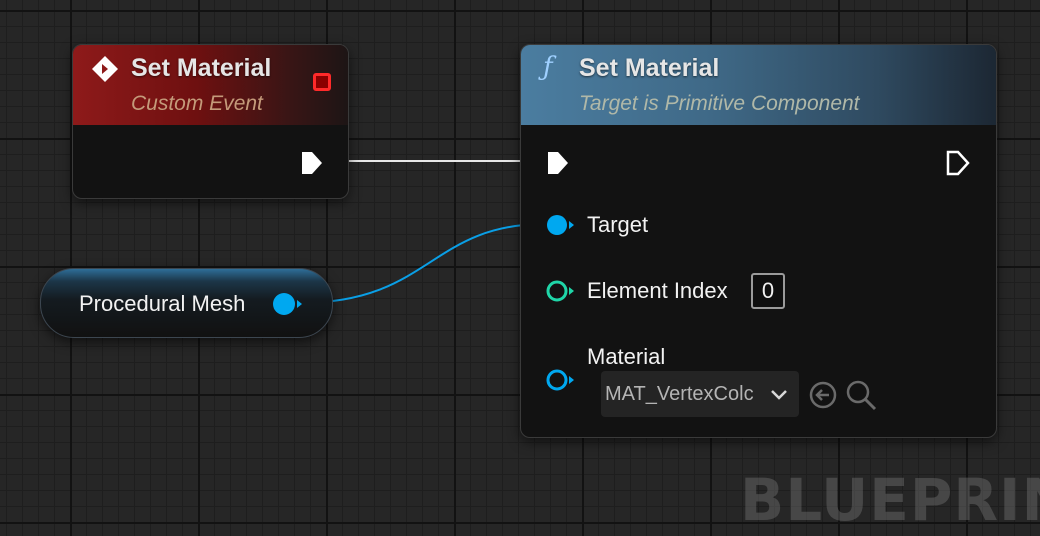 This screenshot has width=1040, height=536. I want to click on procedural-mesh-variable-node: Procedural Mesh, so click(186, 303).